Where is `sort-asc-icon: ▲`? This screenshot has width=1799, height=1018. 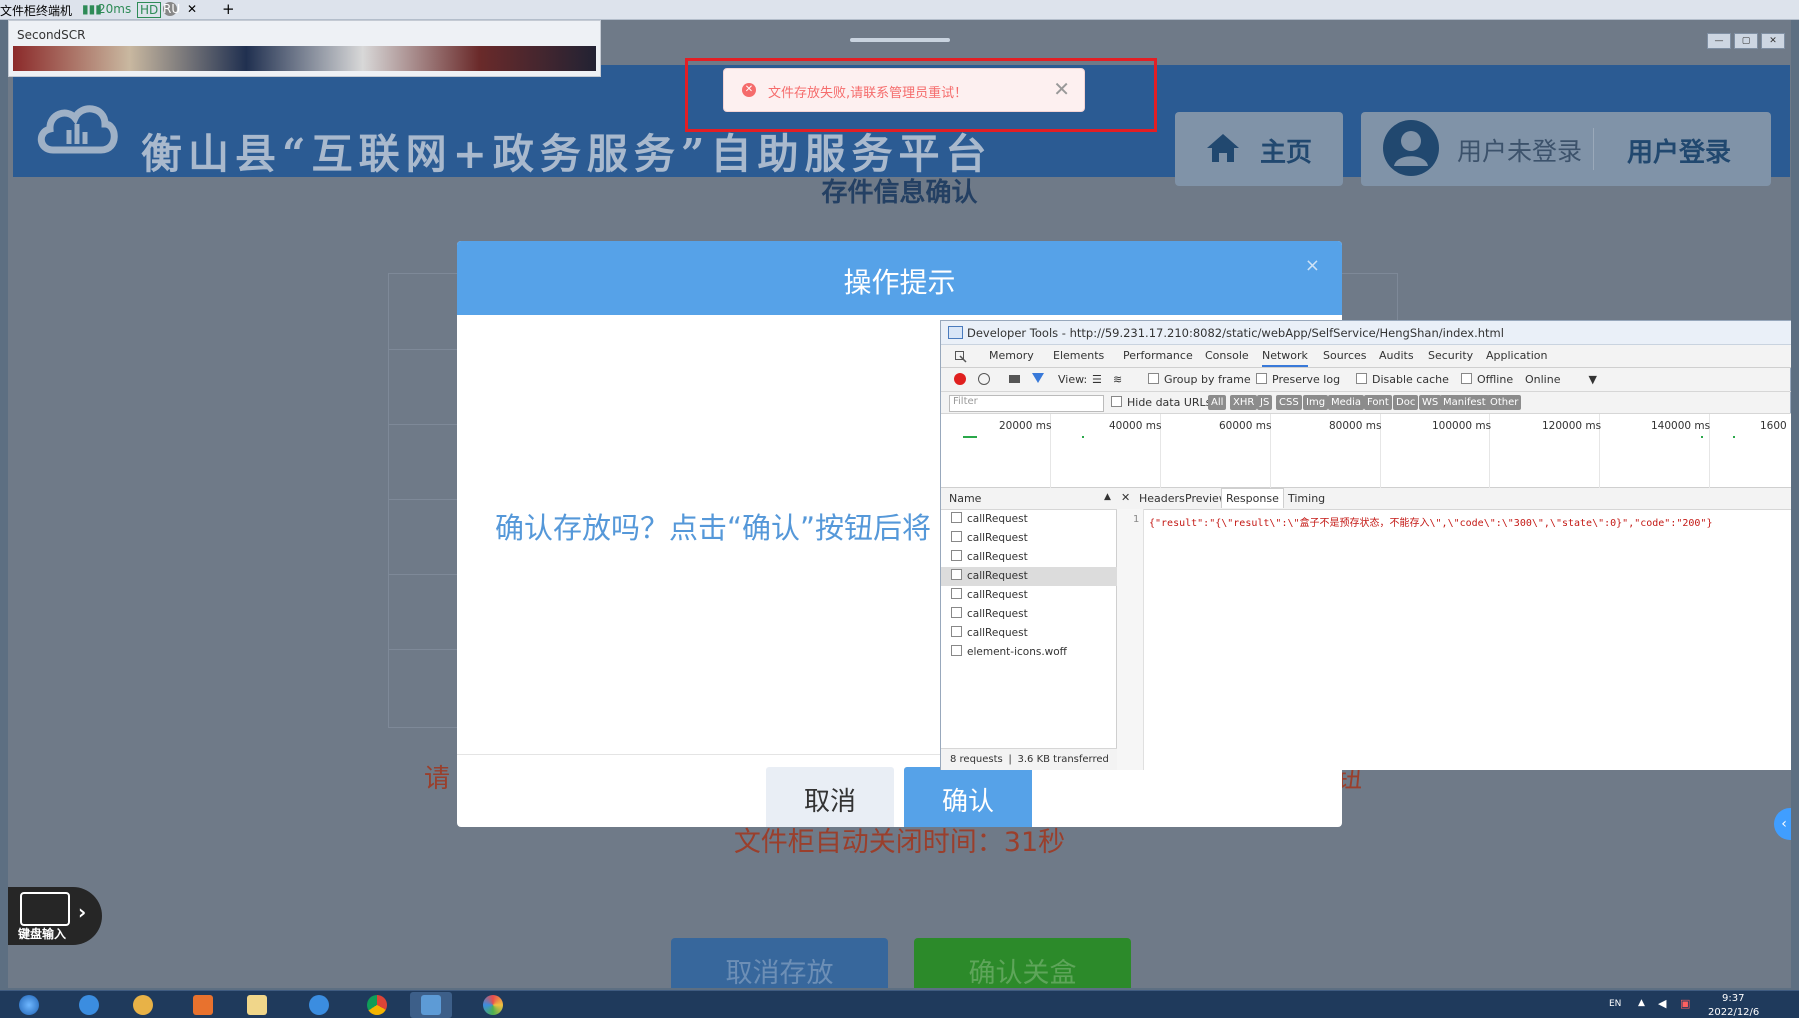
sort-asc-icon: ▲ is located at coordinates (1107, 497).